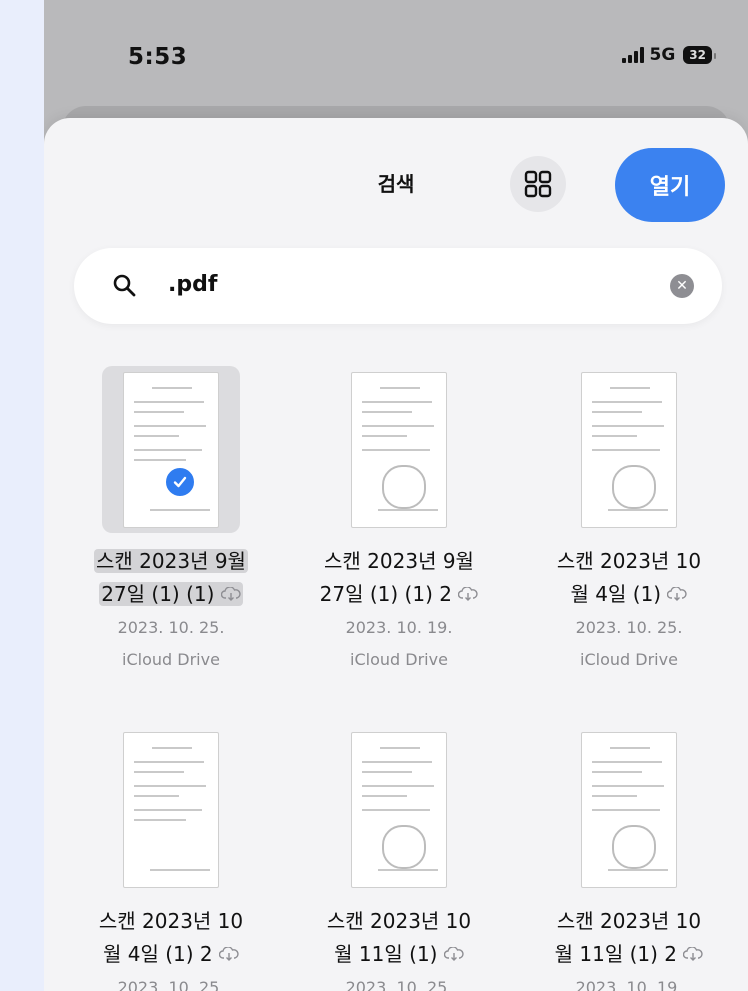  What do you see at coordinates (180, 482) in the screenshot?
I see `selected-check-icon` at bounding box center [180, 482].